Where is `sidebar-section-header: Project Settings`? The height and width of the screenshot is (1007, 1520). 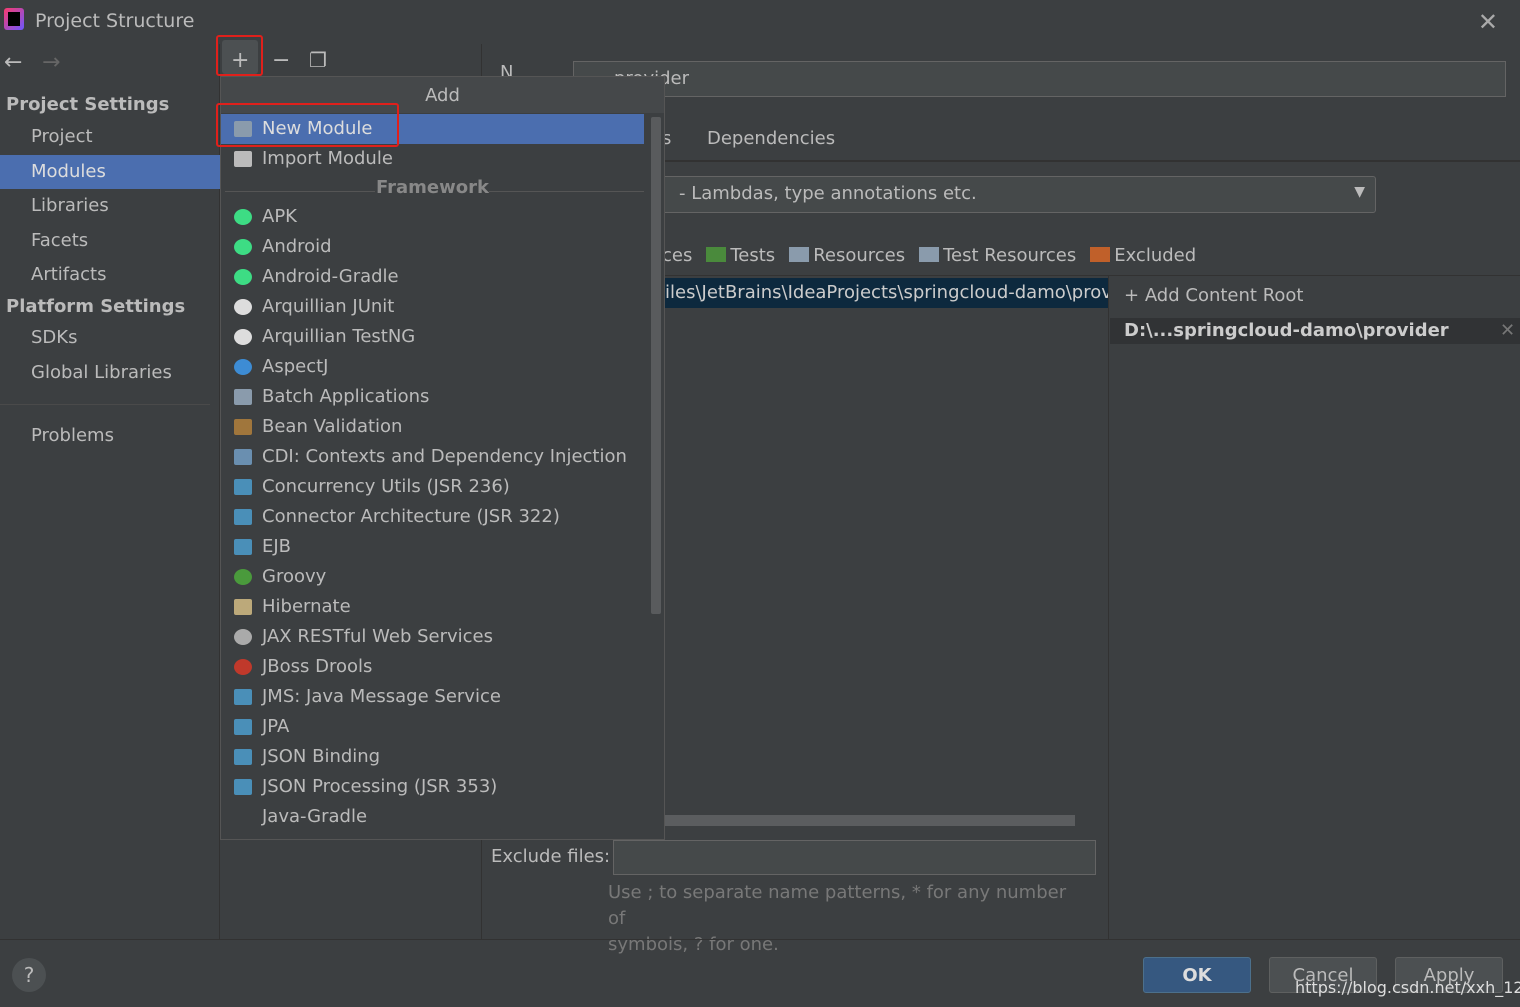 sidebar-section-header: Project Settings is located at coordinates (88, 104).